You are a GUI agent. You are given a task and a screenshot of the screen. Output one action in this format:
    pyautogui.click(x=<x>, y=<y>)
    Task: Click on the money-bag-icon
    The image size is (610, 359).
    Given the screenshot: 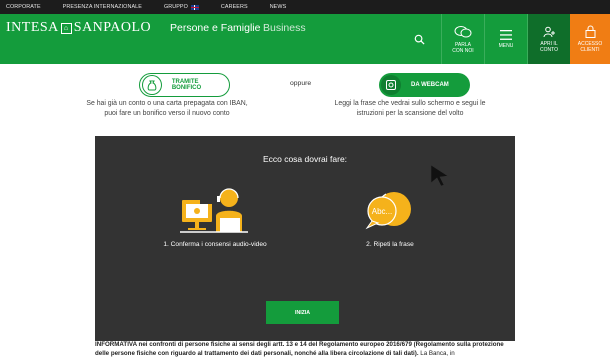 What is the action you would take?
    pyautogui.click(x=152, y=85)
    